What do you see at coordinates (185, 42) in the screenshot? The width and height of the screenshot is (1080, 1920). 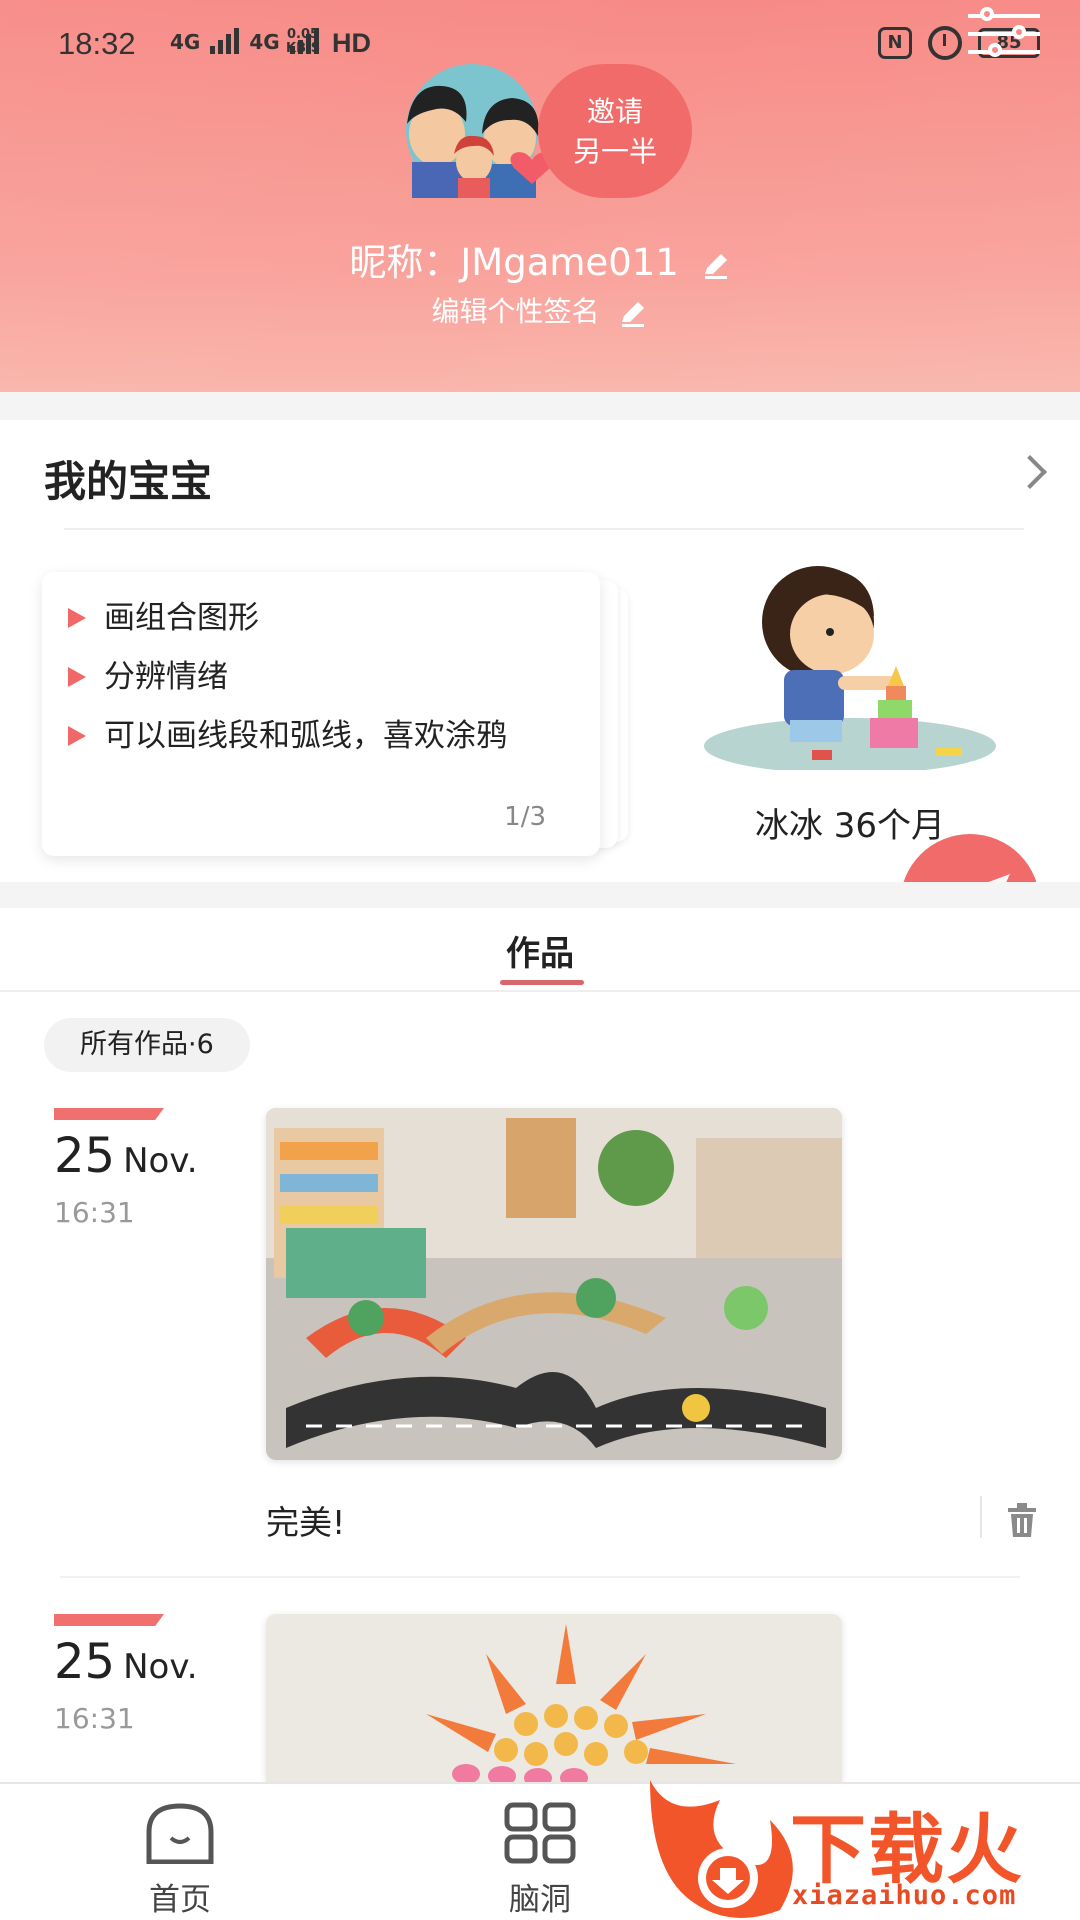 I see `network-label-1: 4G` at bounding box center [185, 42].